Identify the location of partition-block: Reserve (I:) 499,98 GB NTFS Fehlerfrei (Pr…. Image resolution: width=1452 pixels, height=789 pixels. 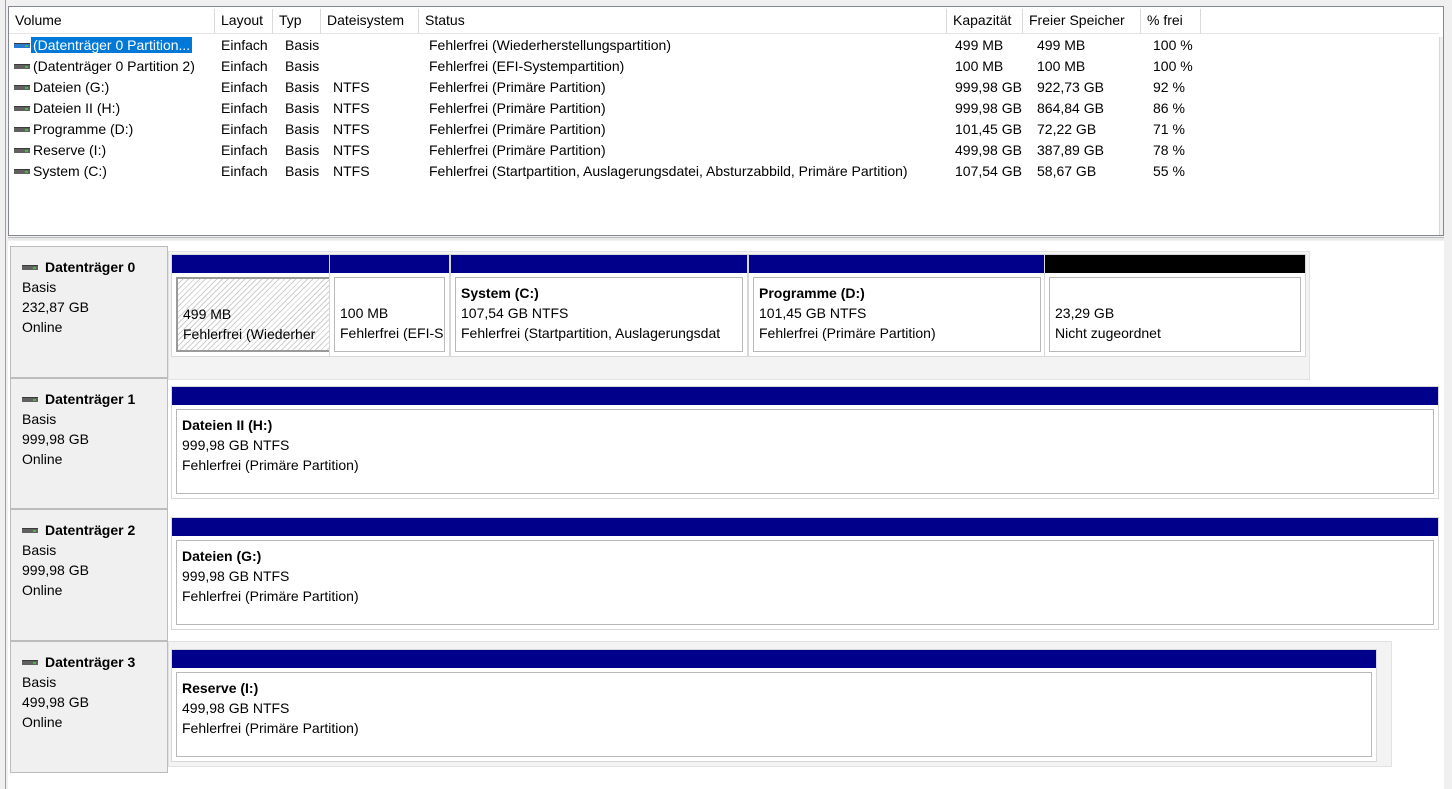
(774, 705).